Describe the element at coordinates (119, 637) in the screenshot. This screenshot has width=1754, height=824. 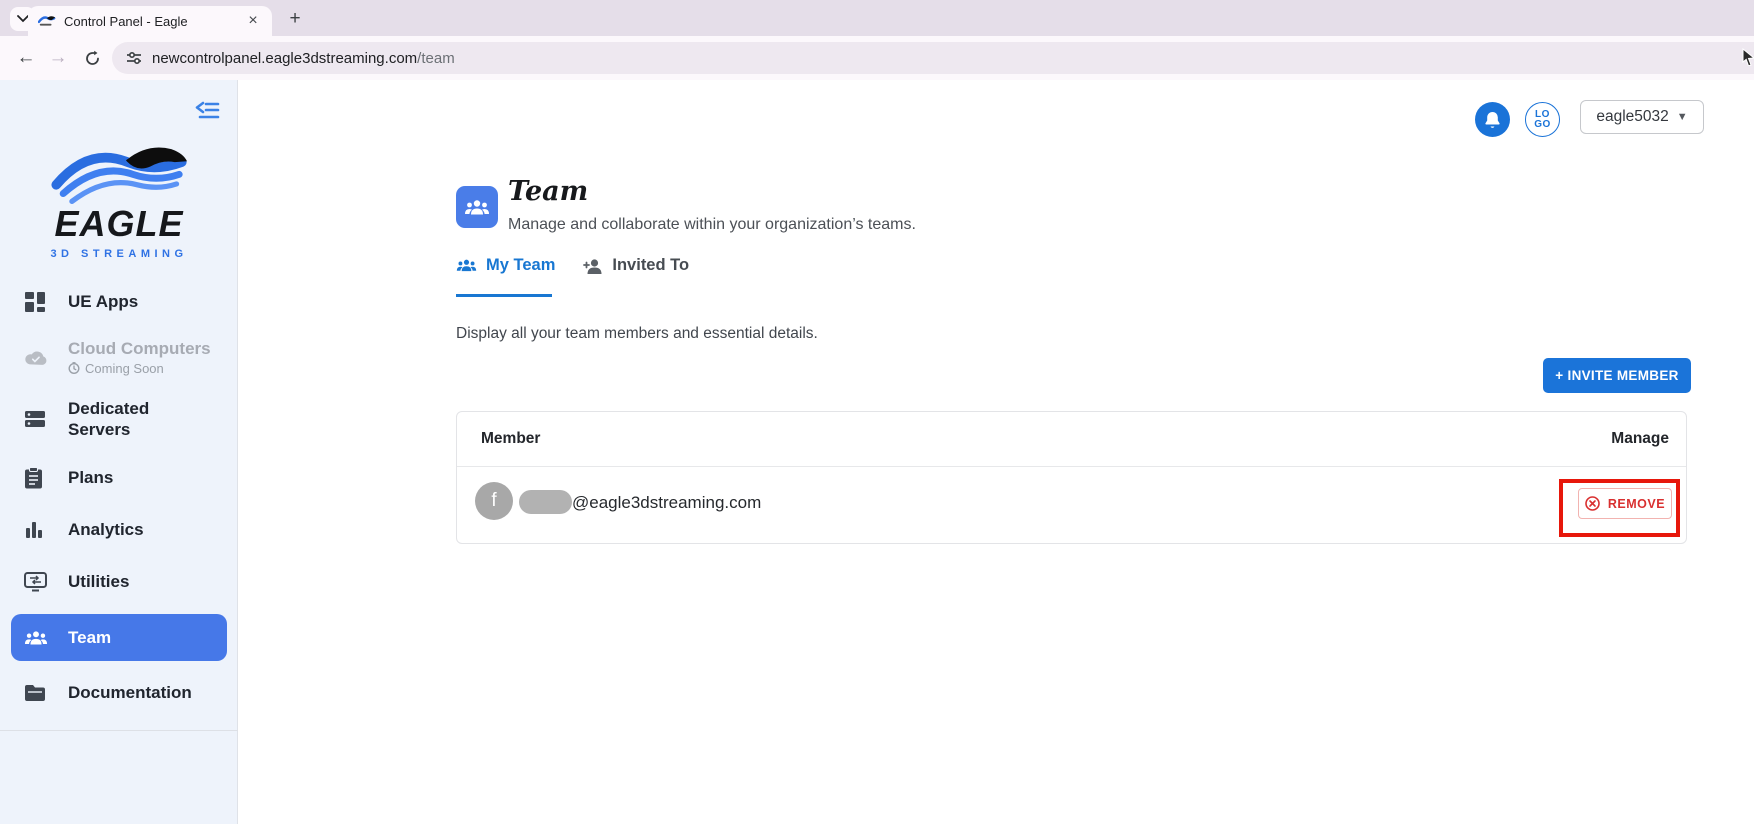
I see `sidebar-item-team: Team` at that location.